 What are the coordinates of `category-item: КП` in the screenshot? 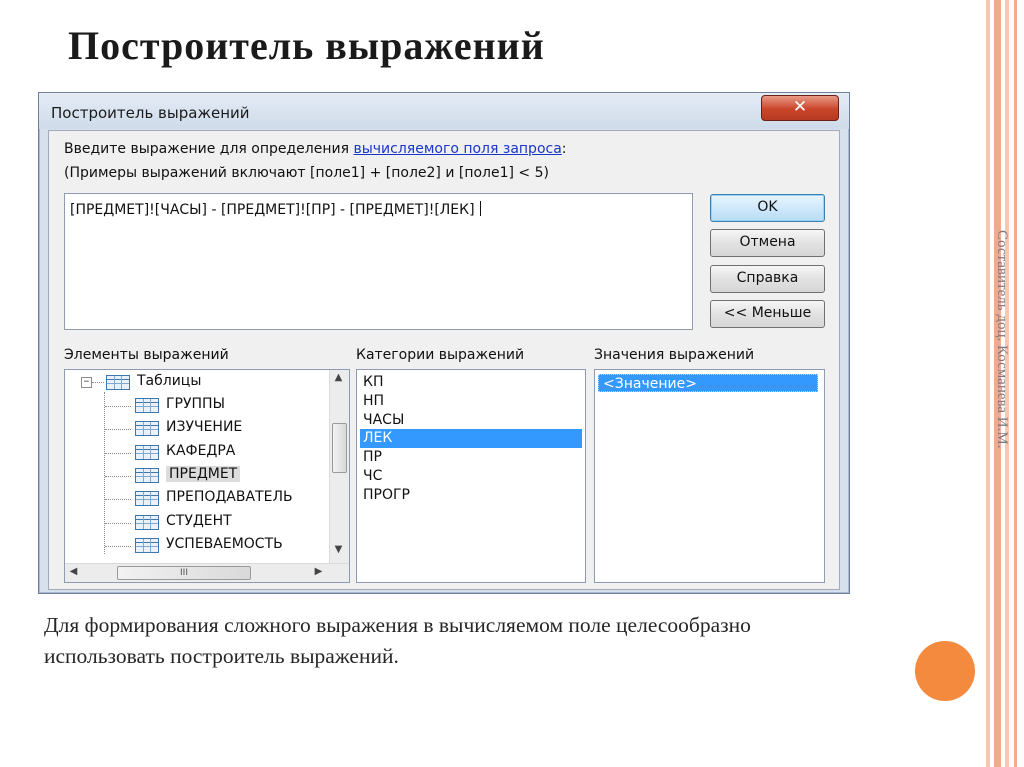 It's located at (471, 382).